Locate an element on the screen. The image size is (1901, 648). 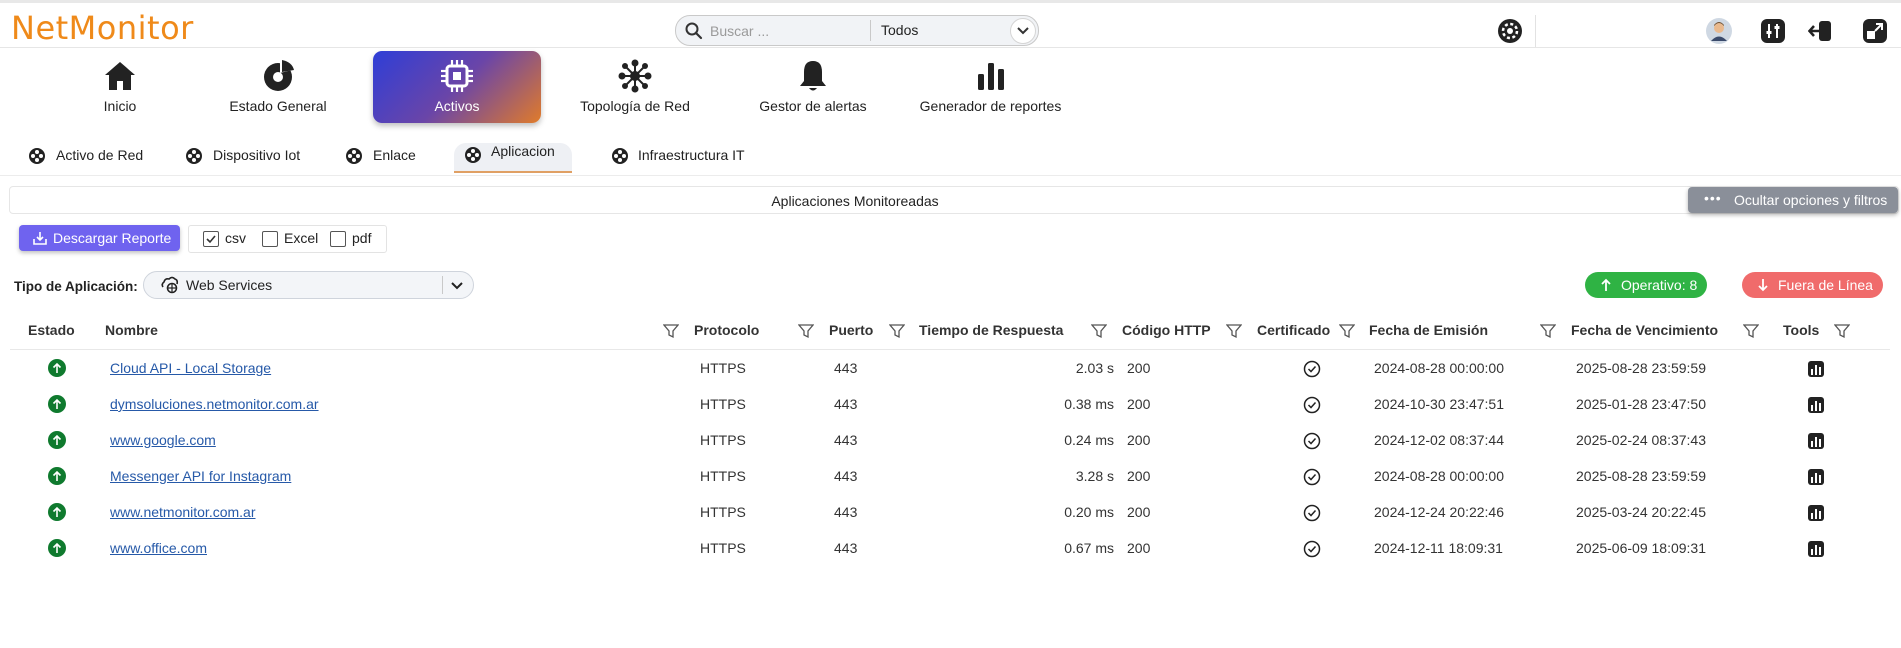
column-header-tools: Tools is located at coordinates (1801, 330).